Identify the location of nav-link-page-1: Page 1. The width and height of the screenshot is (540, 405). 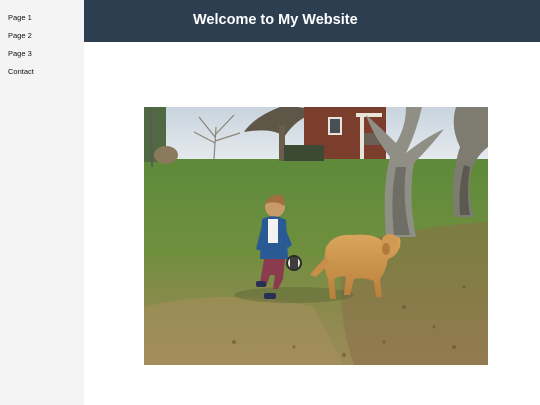
(42, 18).